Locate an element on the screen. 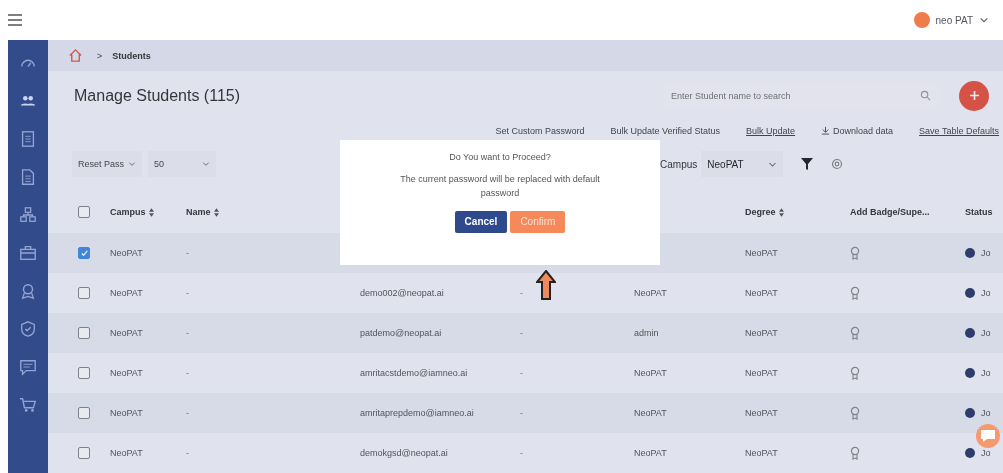 The image size is (1003, 473). reset-dropdown: Reset Pass is located at coordinates (107, 164).